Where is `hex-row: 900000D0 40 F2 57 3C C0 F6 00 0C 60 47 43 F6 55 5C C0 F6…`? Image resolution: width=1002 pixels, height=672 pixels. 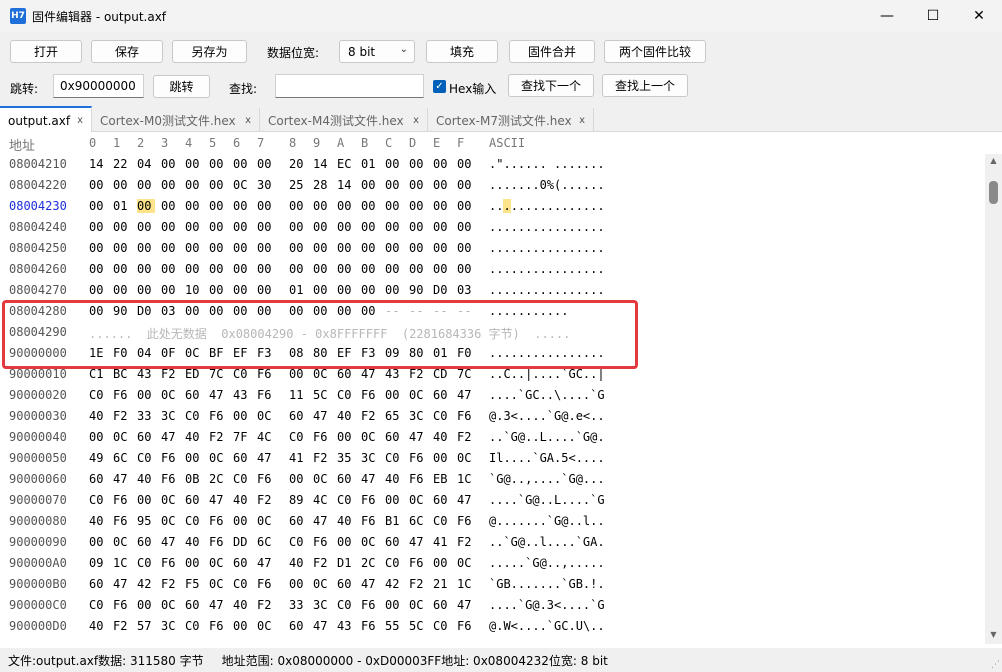 hex-row: 900000D0 40 F2 57 3C C0 F6 00 0C 60 47 43 F6 55 5C C0 F6… is located at coordinates (492, 626).